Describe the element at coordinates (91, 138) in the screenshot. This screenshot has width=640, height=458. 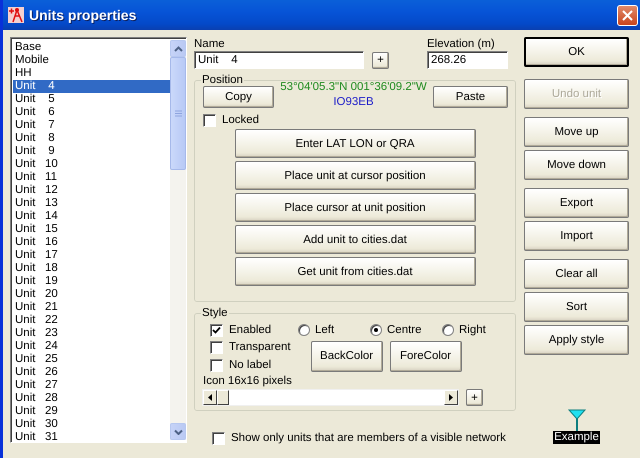
I see `list-item: Unit 8` at that location.